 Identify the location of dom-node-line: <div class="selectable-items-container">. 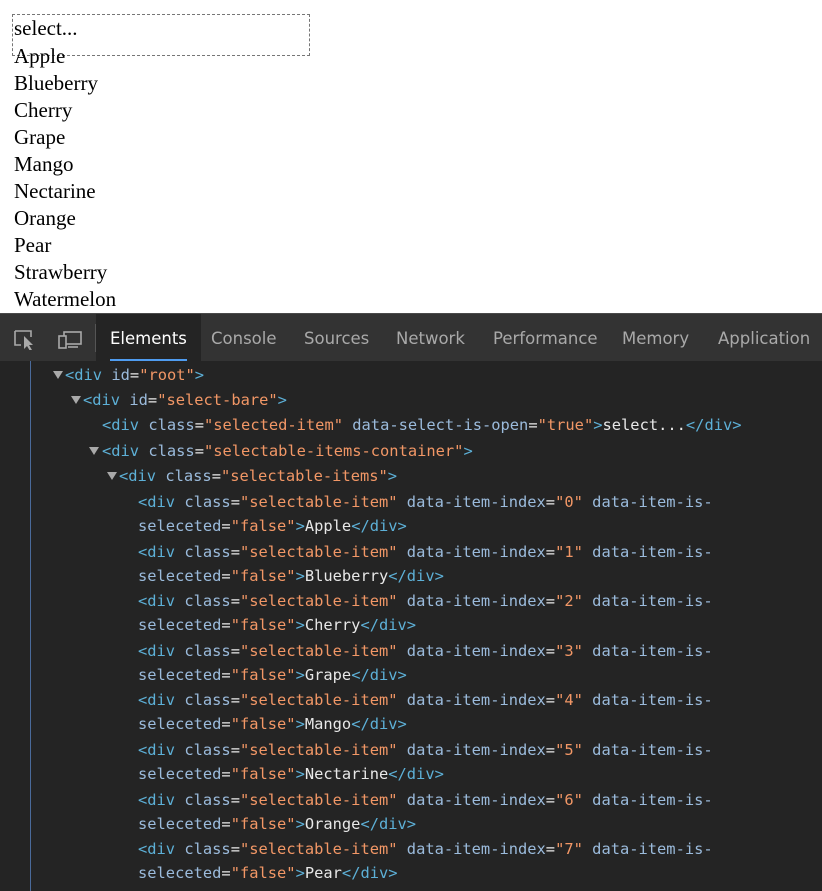
(287, 451).